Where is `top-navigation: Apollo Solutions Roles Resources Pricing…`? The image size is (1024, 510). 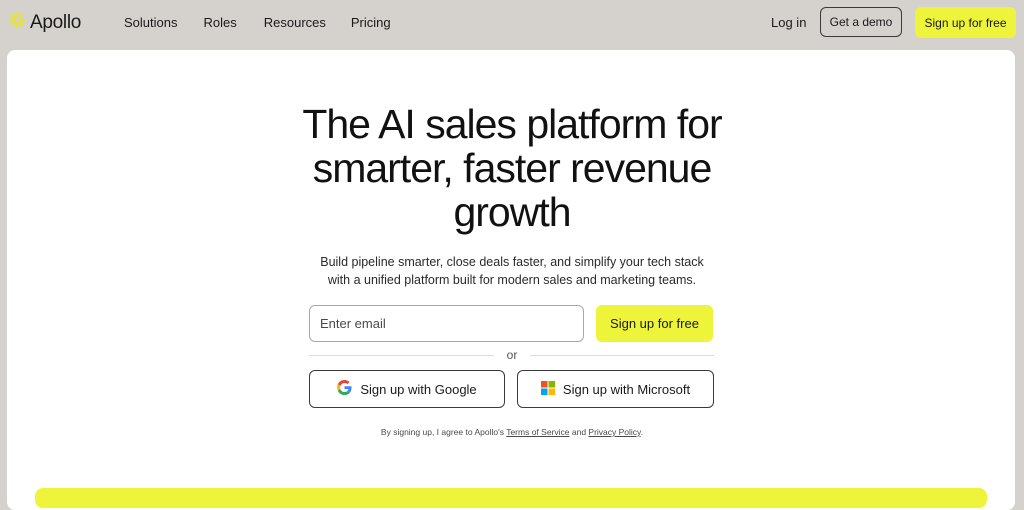
top-navigation: Apollo Solutions Roles Resources Pricing… is located at coordinates (512, 23).